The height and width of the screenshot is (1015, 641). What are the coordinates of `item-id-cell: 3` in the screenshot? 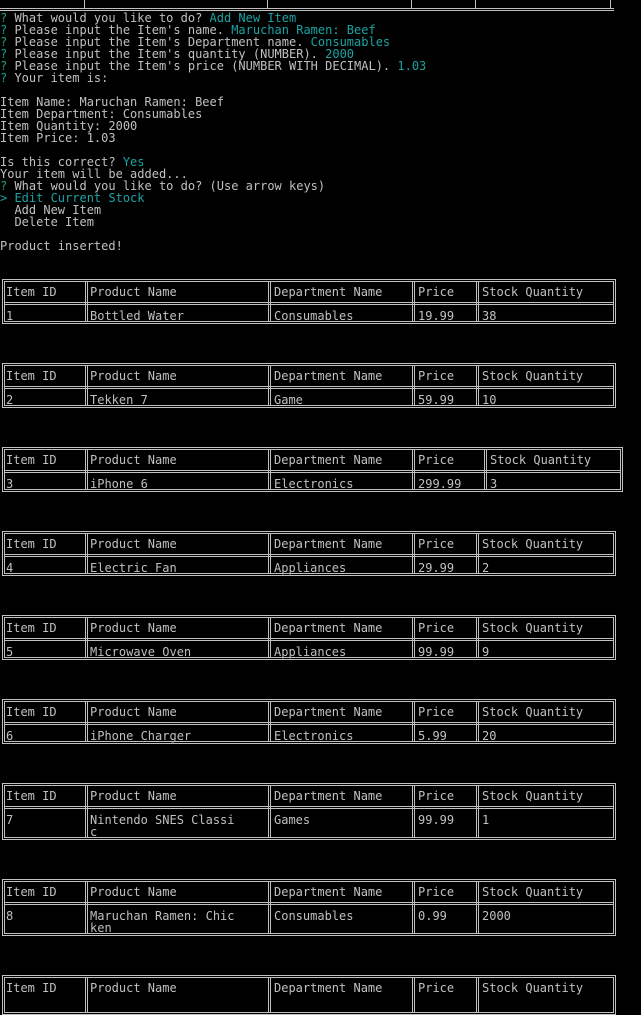 It's located at (10, 484).